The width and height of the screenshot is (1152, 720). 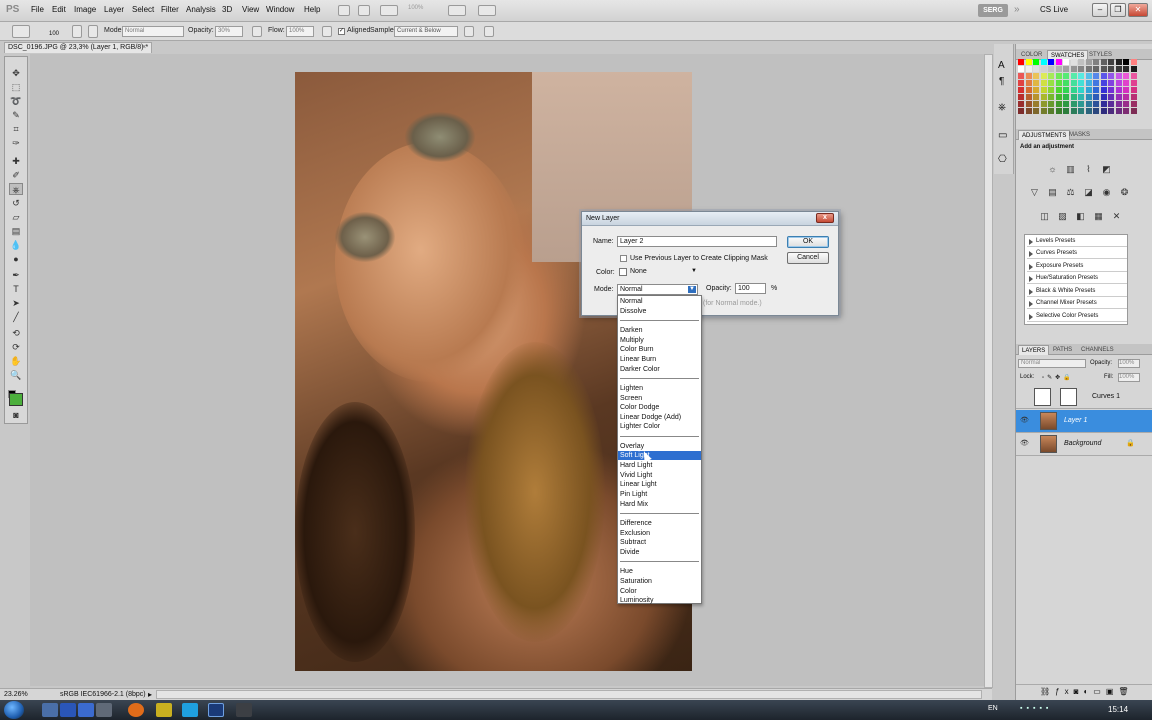 What do you see at coordinates (300, 31) in the screenshot?
I see `flow-field: 100%` at bounding box center [300, 31].